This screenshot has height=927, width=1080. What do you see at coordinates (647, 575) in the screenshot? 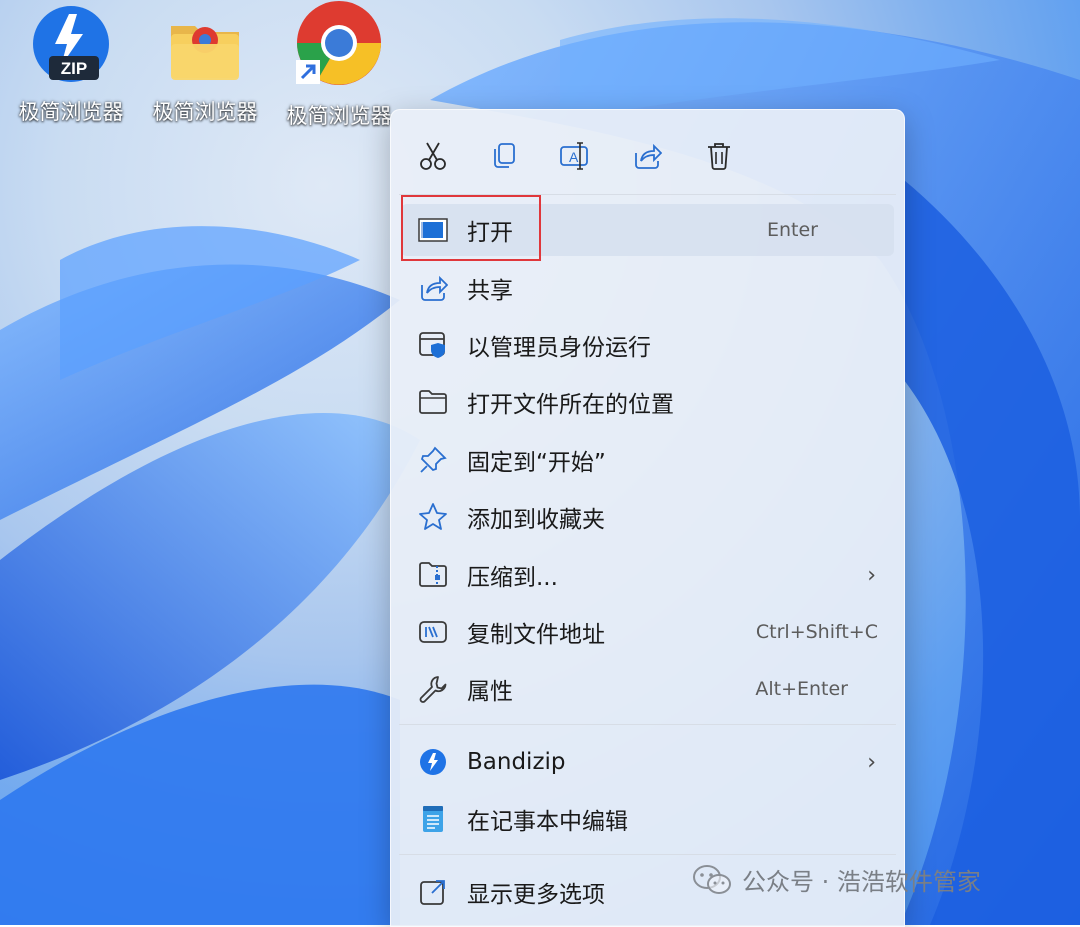
I see `menu-item-compress-to: 压缩到... ›` at bounding box center [647, 575].